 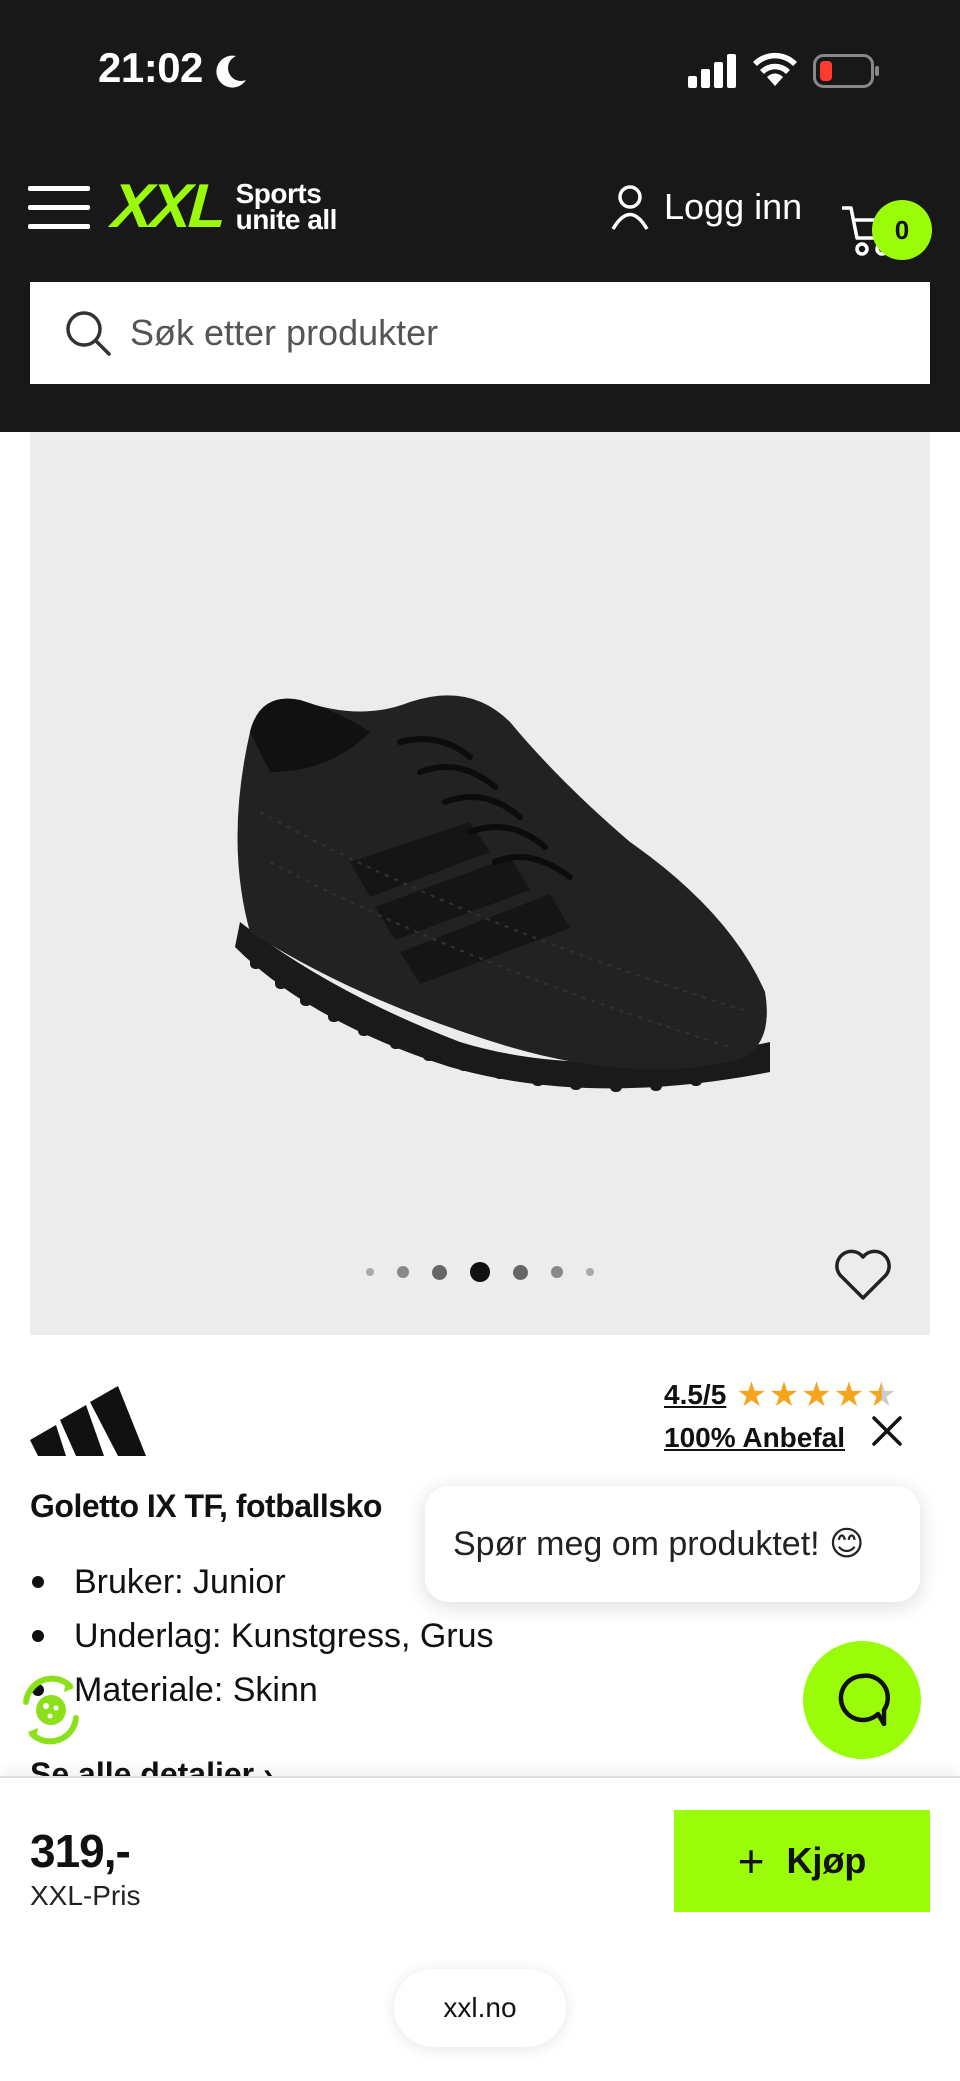 I want to click on search-placeholder: Søk etter produkter, so click(x=284, y=332).